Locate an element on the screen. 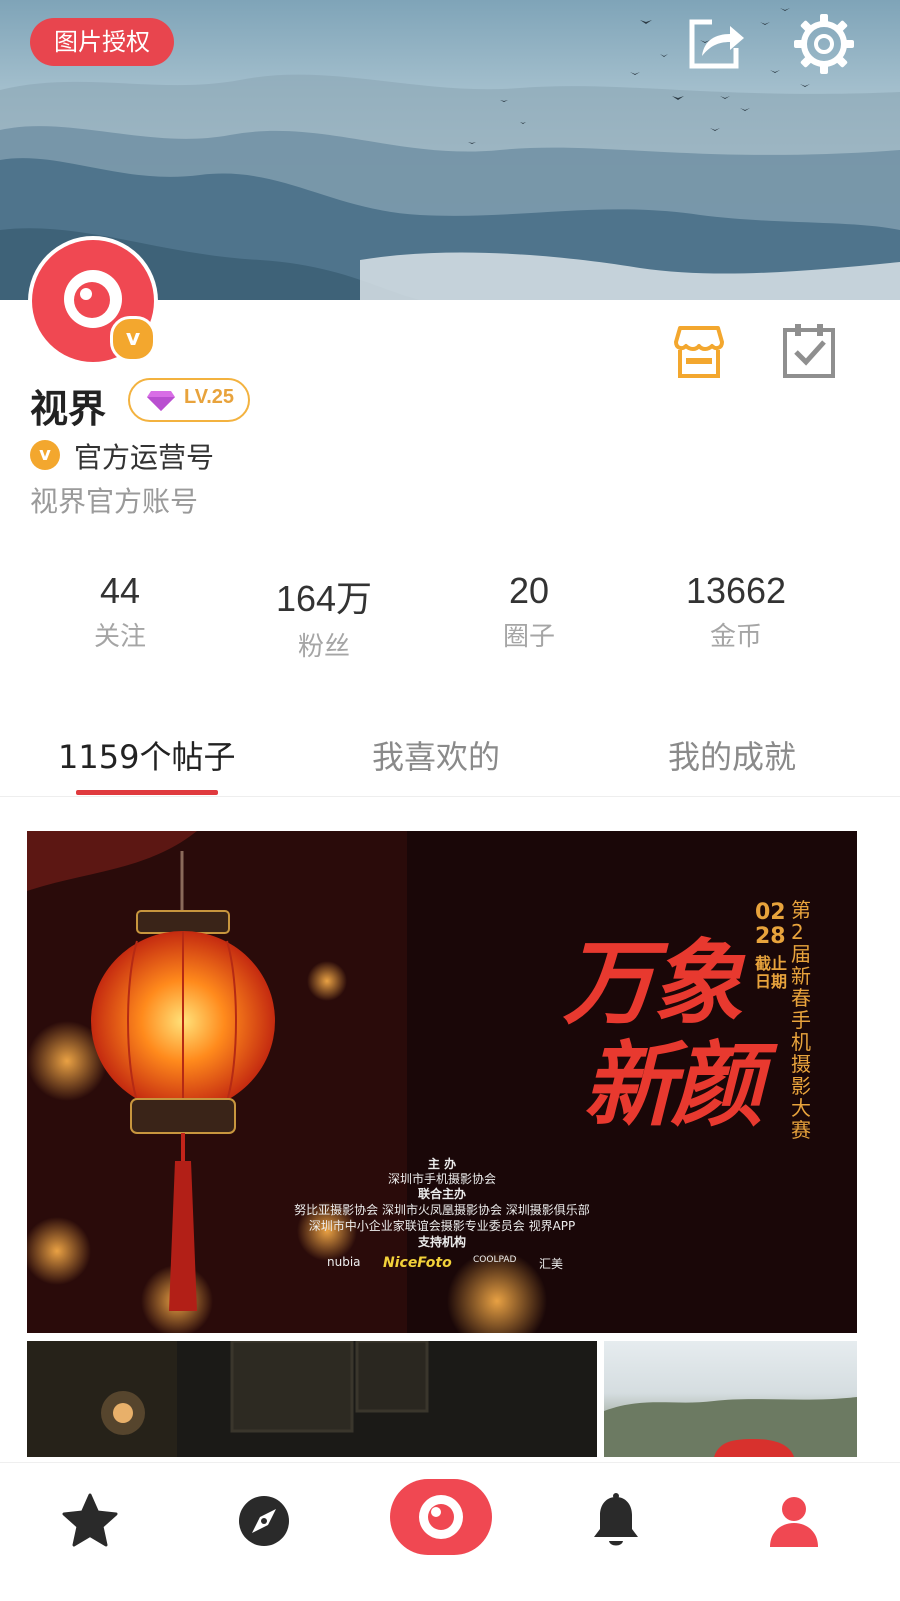 The width and height of the screenshot is (900, 1601). compass-icon is located at coordinates (264, 1521).